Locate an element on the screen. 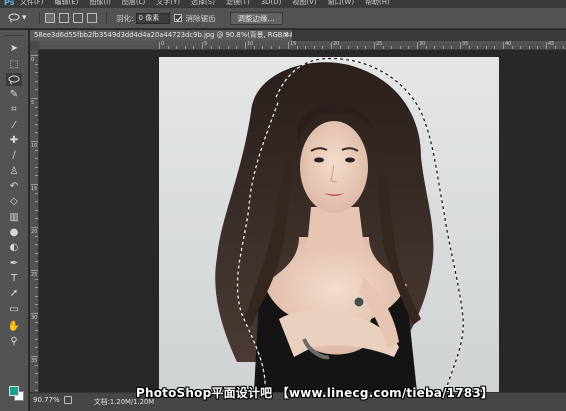 The height and width of the screenshot is (411, 566). eyedropper-icon: ⁄ is located at coordinates (14, 125).